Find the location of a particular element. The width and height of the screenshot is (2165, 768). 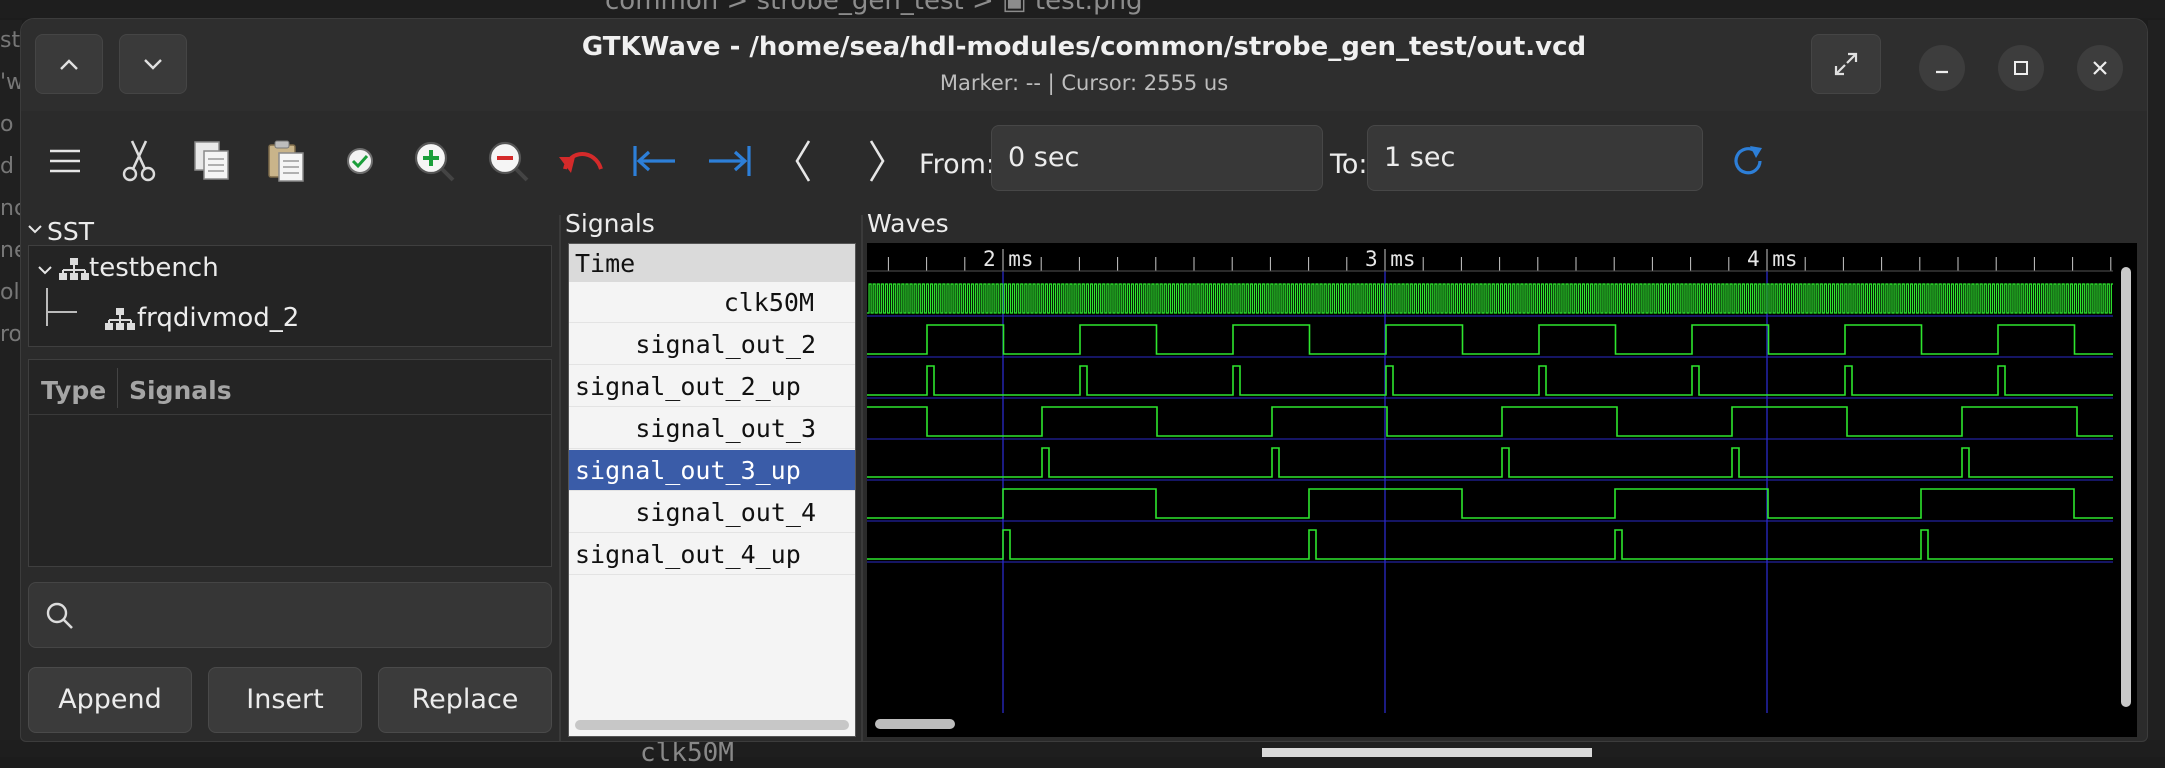

column-header-signals: Signals is located at coordinates (180, 390).